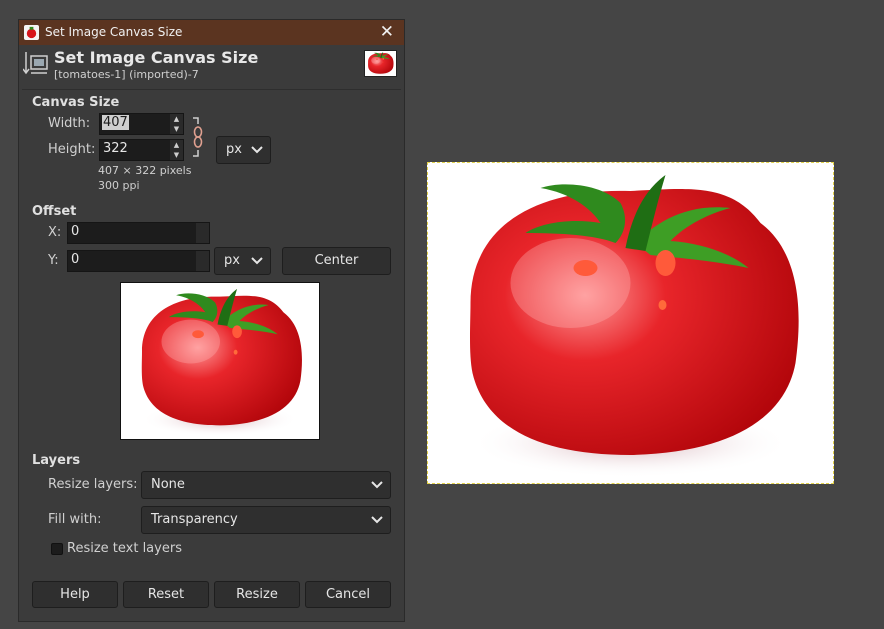 This screenshot has height=629, width=884. I want to click on cancel-button: Cancel, so click(348, 594).